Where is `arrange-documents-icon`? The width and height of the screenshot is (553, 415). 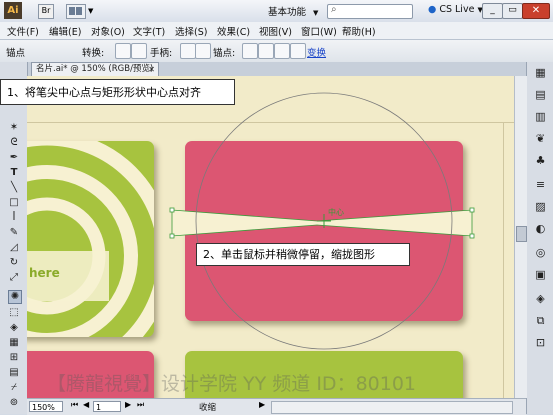 arrange-documents-icon is located at coordinates (76, 11).